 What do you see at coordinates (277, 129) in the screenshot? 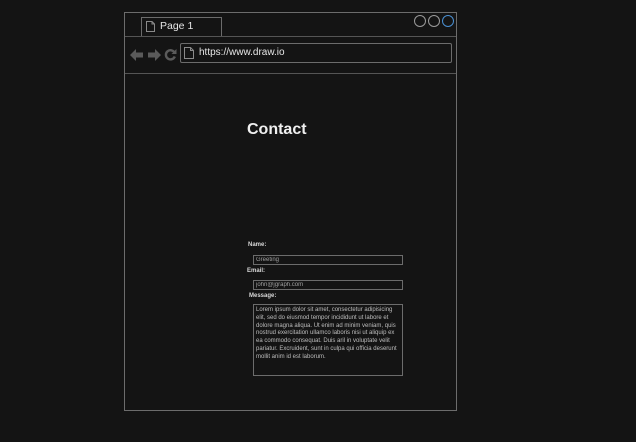
I see `page-title: Contact` at bounding box center [277, 129].